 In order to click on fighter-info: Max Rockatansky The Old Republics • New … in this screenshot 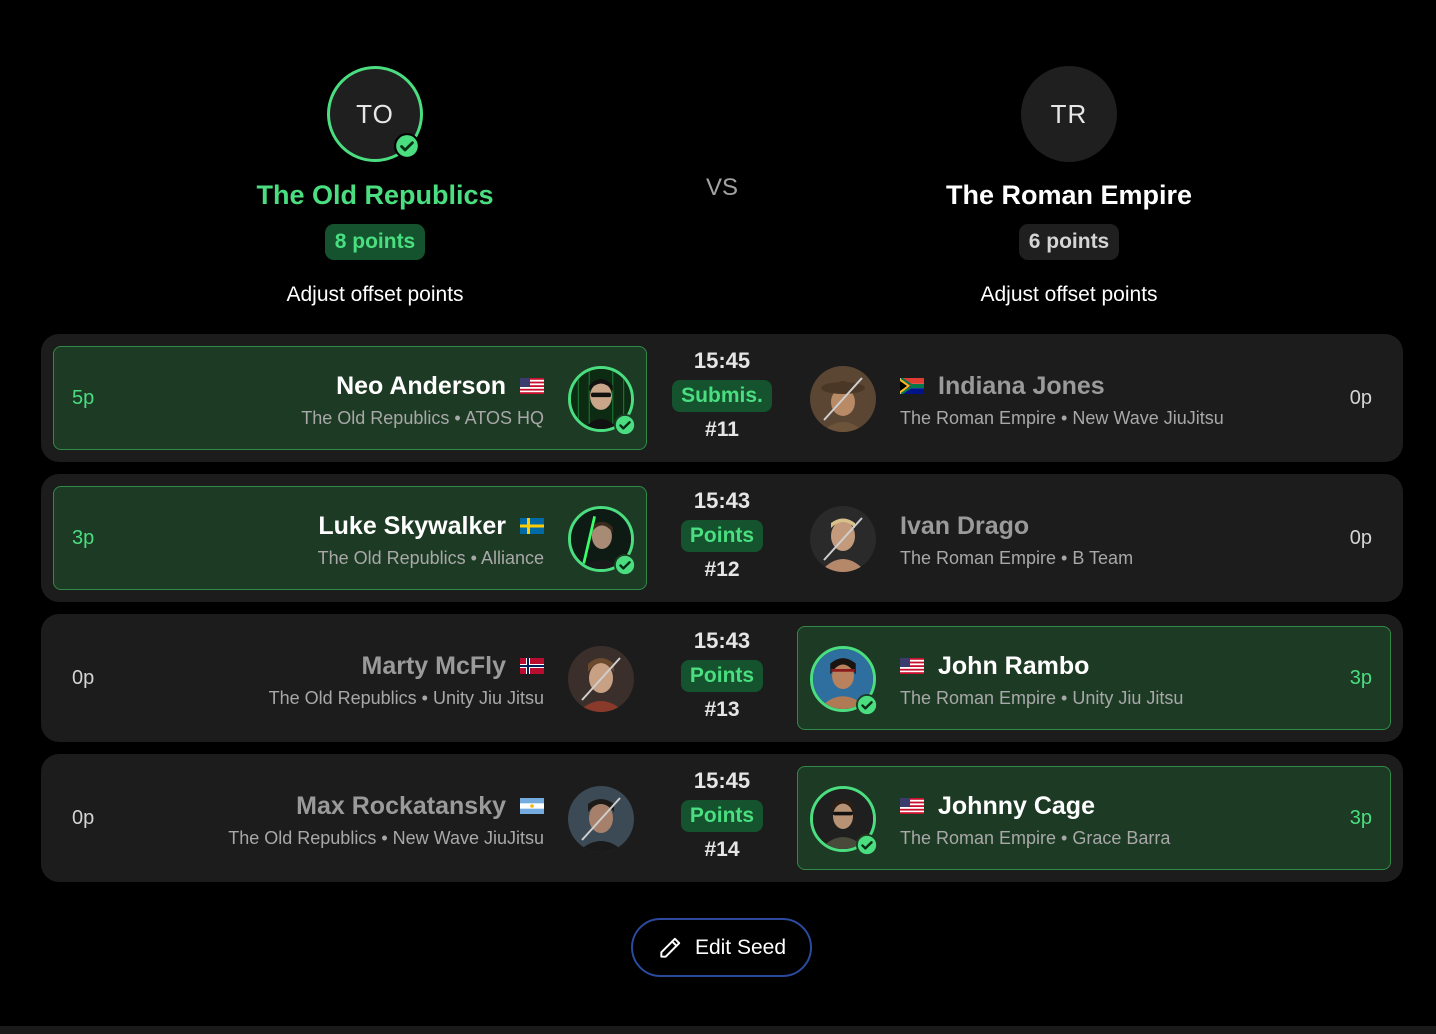, I will do `click(386, 819)`.